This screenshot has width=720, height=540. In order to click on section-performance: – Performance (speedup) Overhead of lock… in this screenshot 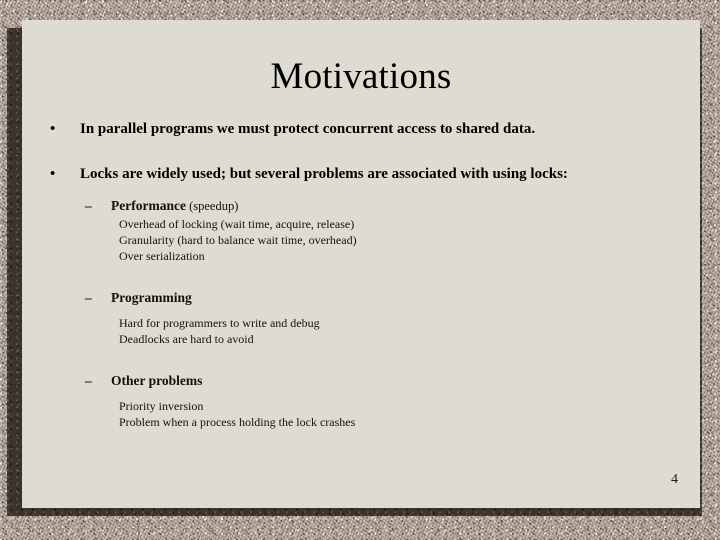, I will do `click(361, 231)`.